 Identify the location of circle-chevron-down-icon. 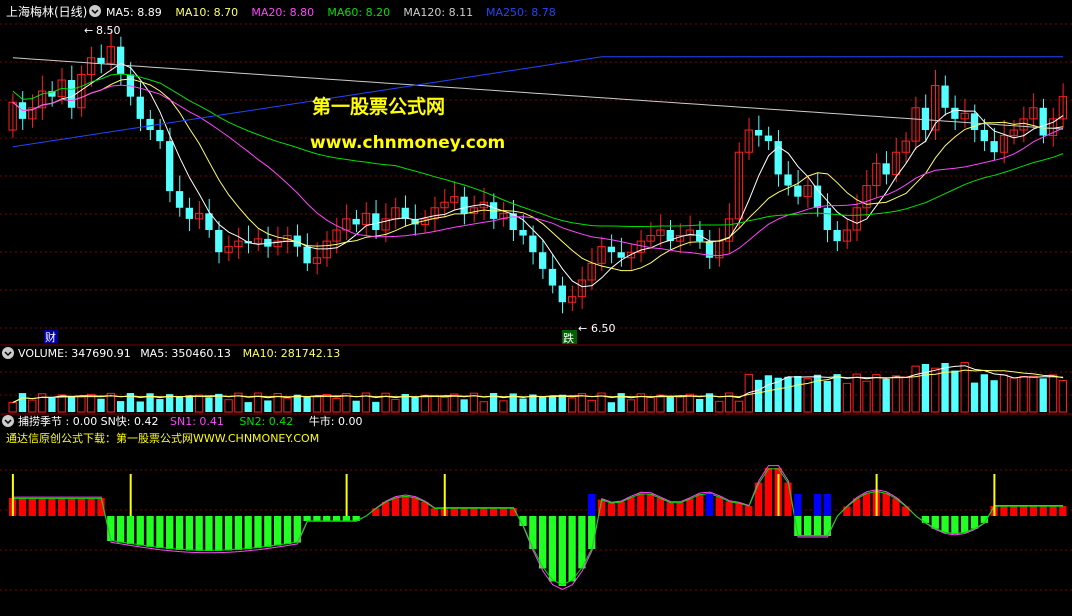
(95, 11).